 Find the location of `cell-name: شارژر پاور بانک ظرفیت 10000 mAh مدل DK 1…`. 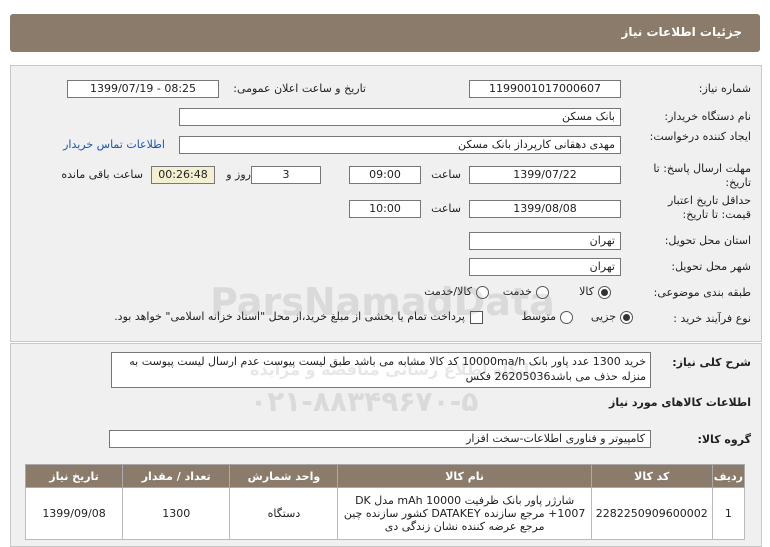

cell-name: شارژر پاور بانک ظرفیت 10000 mAh مدل DK 1… is located at coordinates (464, 513).